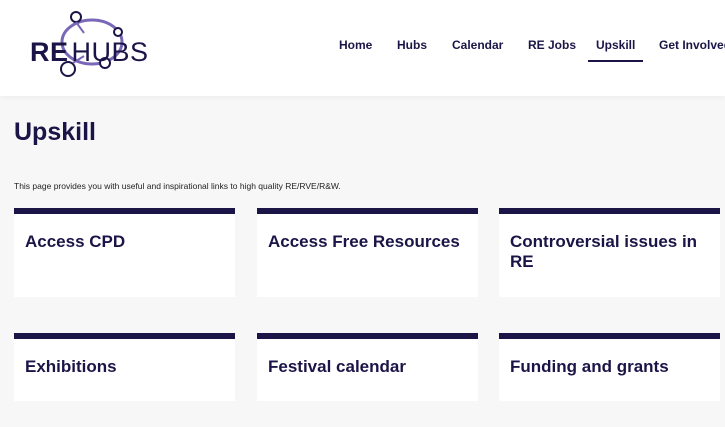  Describe the element at coordinates (124, 252) in the screenshot. I see `card-access-cpd: Access CPD` at that location.